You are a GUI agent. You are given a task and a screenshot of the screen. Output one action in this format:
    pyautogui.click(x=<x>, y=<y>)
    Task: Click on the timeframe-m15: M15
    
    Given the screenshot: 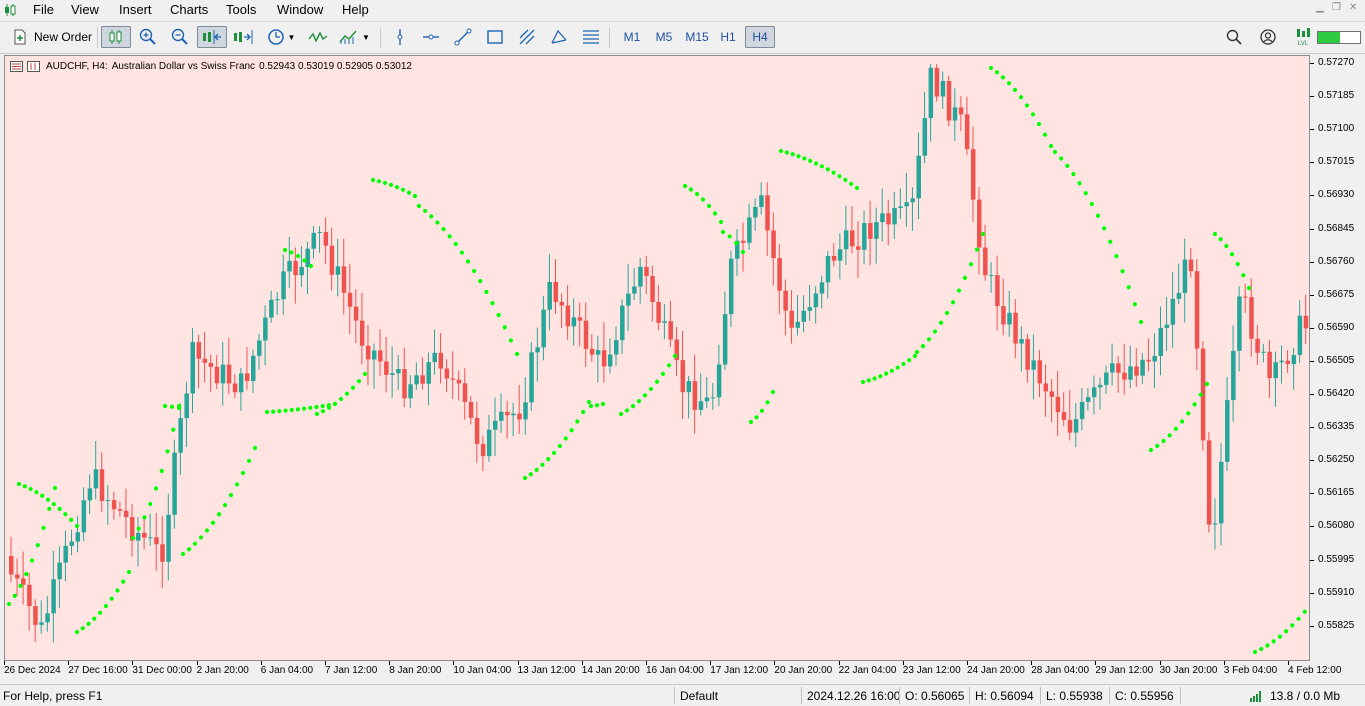 What is the action you would take?
    pyautogui.click(x=697, y=37)
    